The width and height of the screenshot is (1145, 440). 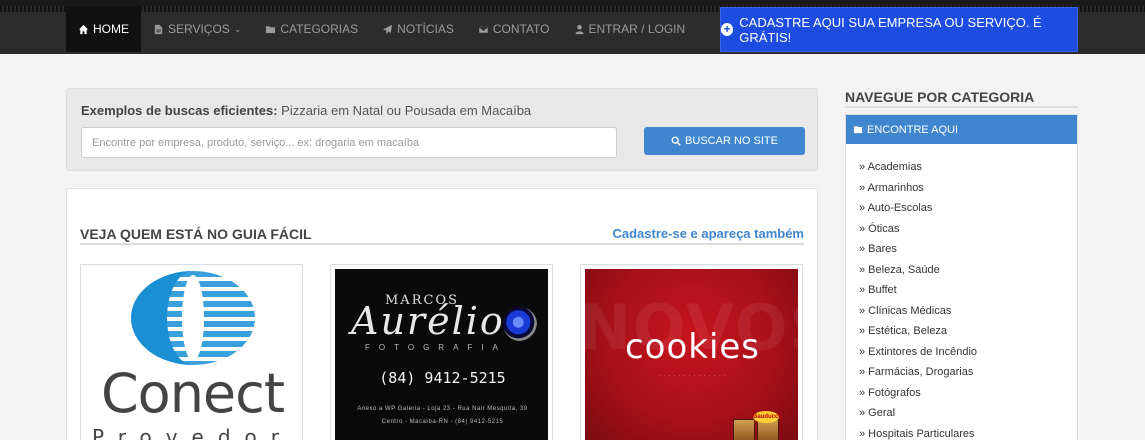 I want to click on category-item: » Auto-Escolas, so click(x=968, y=208).